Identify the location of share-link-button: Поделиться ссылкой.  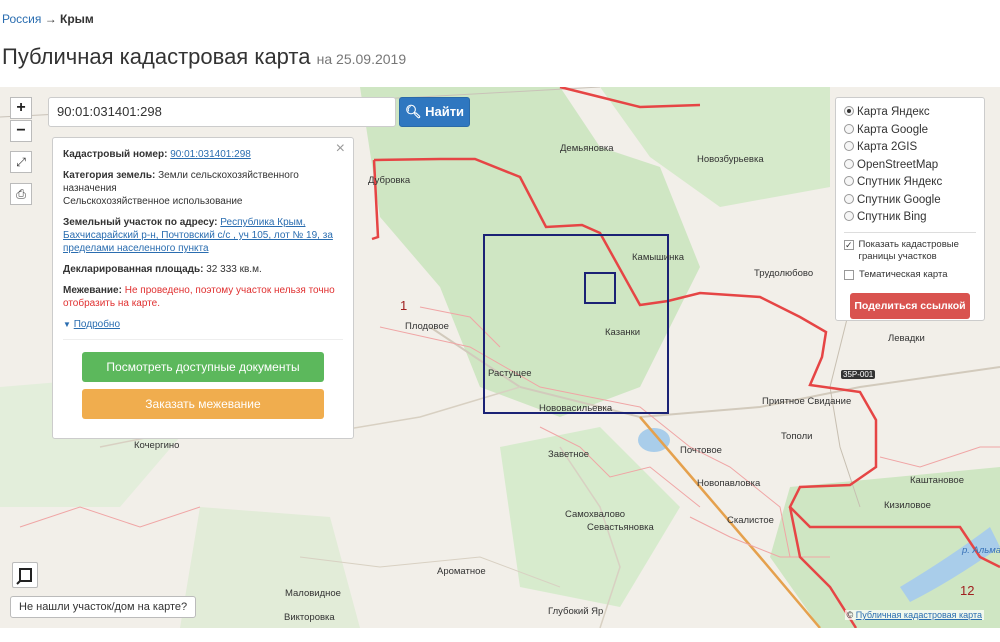
(910, 305).